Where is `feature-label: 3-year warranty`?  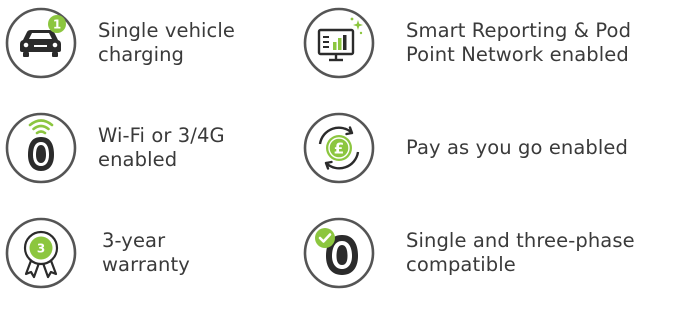
feature-label: 3-year warranty is located at coordinates (146, 253).